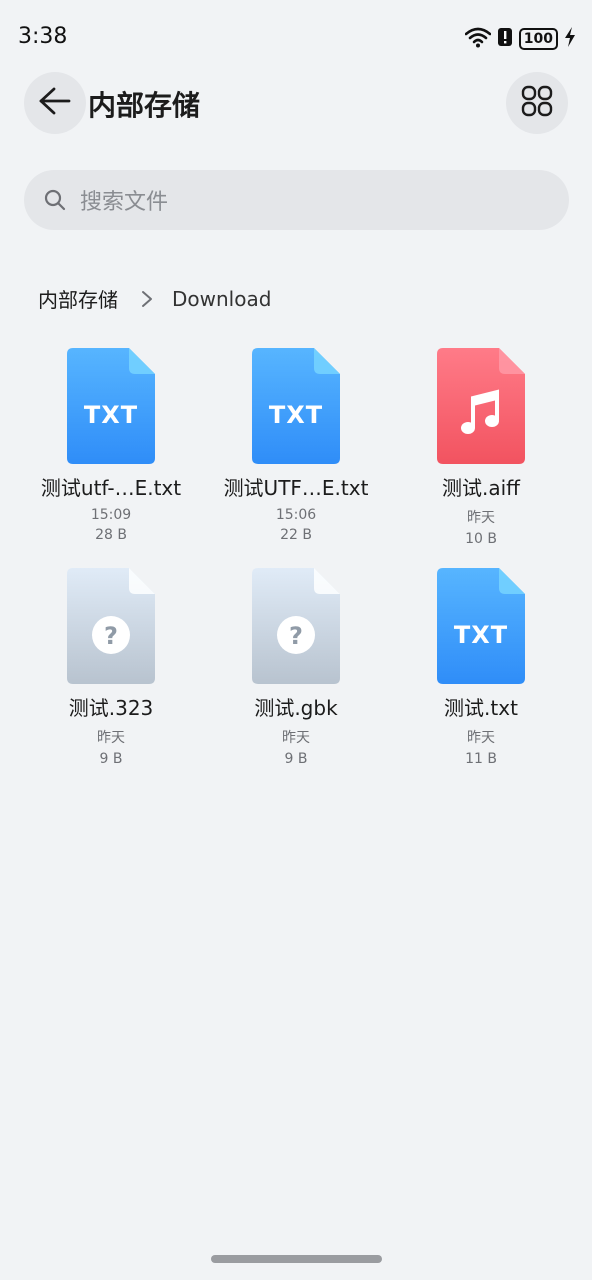 Image resolution: width=592 pixels, height=1280 pixels. I want to click on back-arrow-icon, so click(55, 103).